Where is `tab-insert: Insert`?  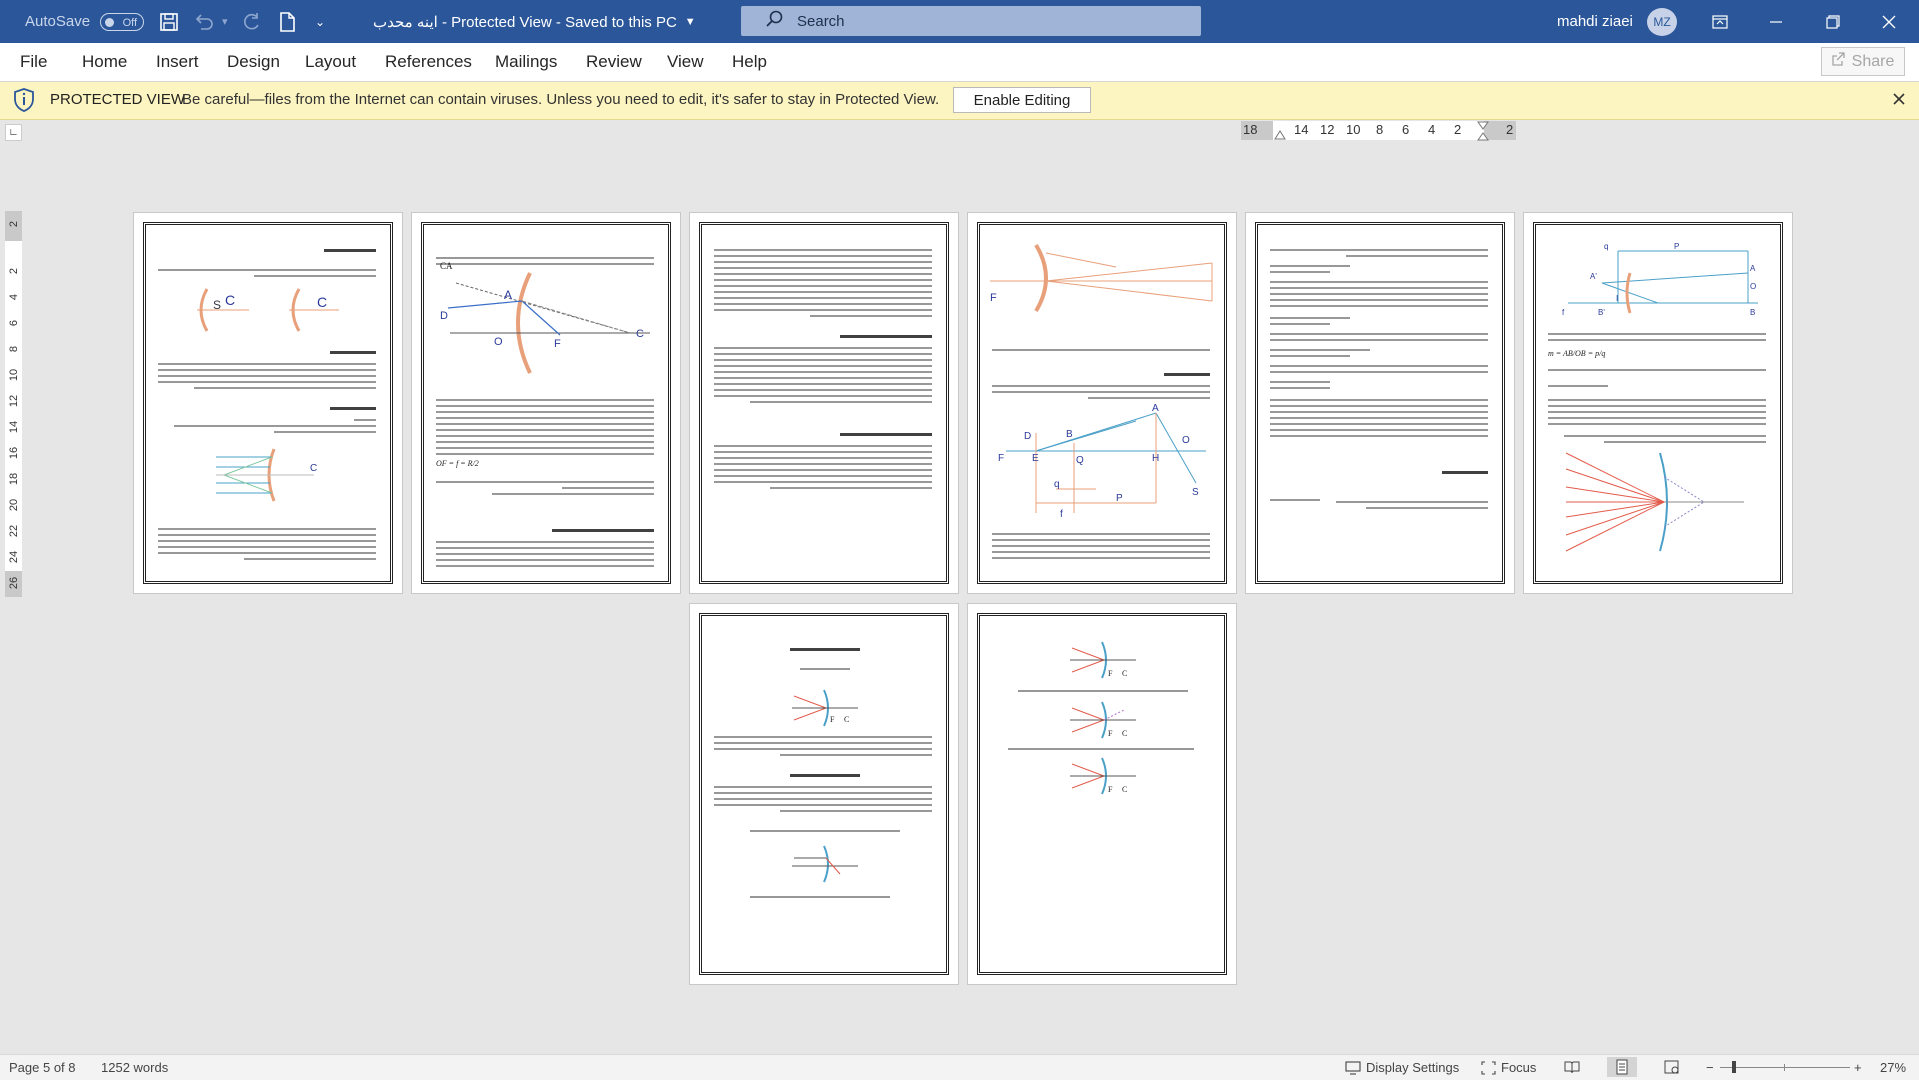 tab-insert: Insert is located at coordinates (177, 62).